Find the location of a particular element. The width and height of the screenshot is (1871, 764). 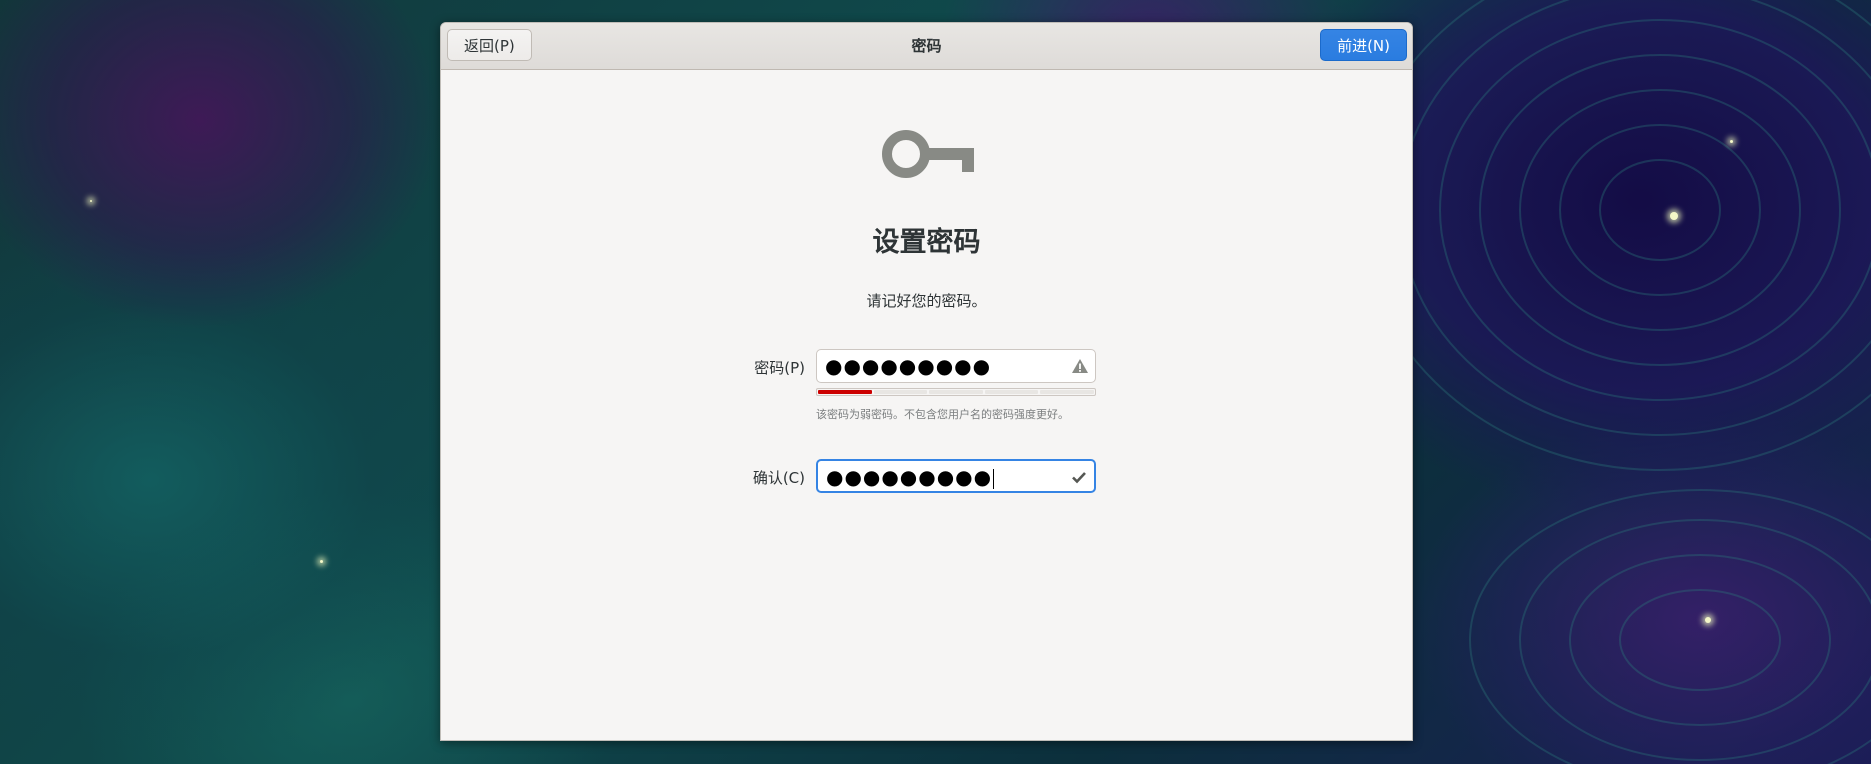

confirm-value: ●●●●●●●●● is located at coordinates (910, 477).